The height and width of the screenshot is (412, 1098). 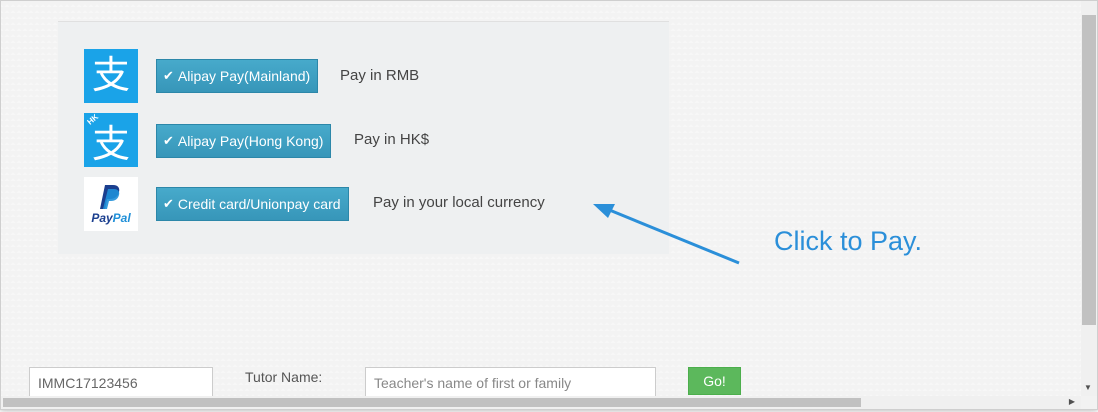 I want to click on go-button: Go!, so click(x=714, y=381).